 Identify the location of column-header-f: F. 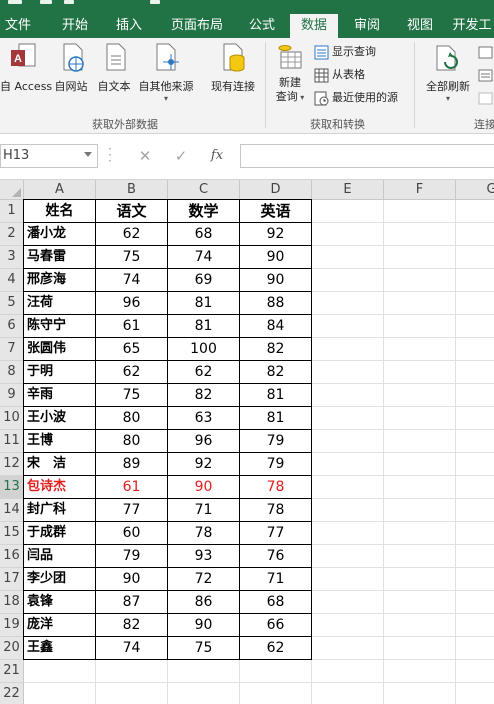
(420, 190).